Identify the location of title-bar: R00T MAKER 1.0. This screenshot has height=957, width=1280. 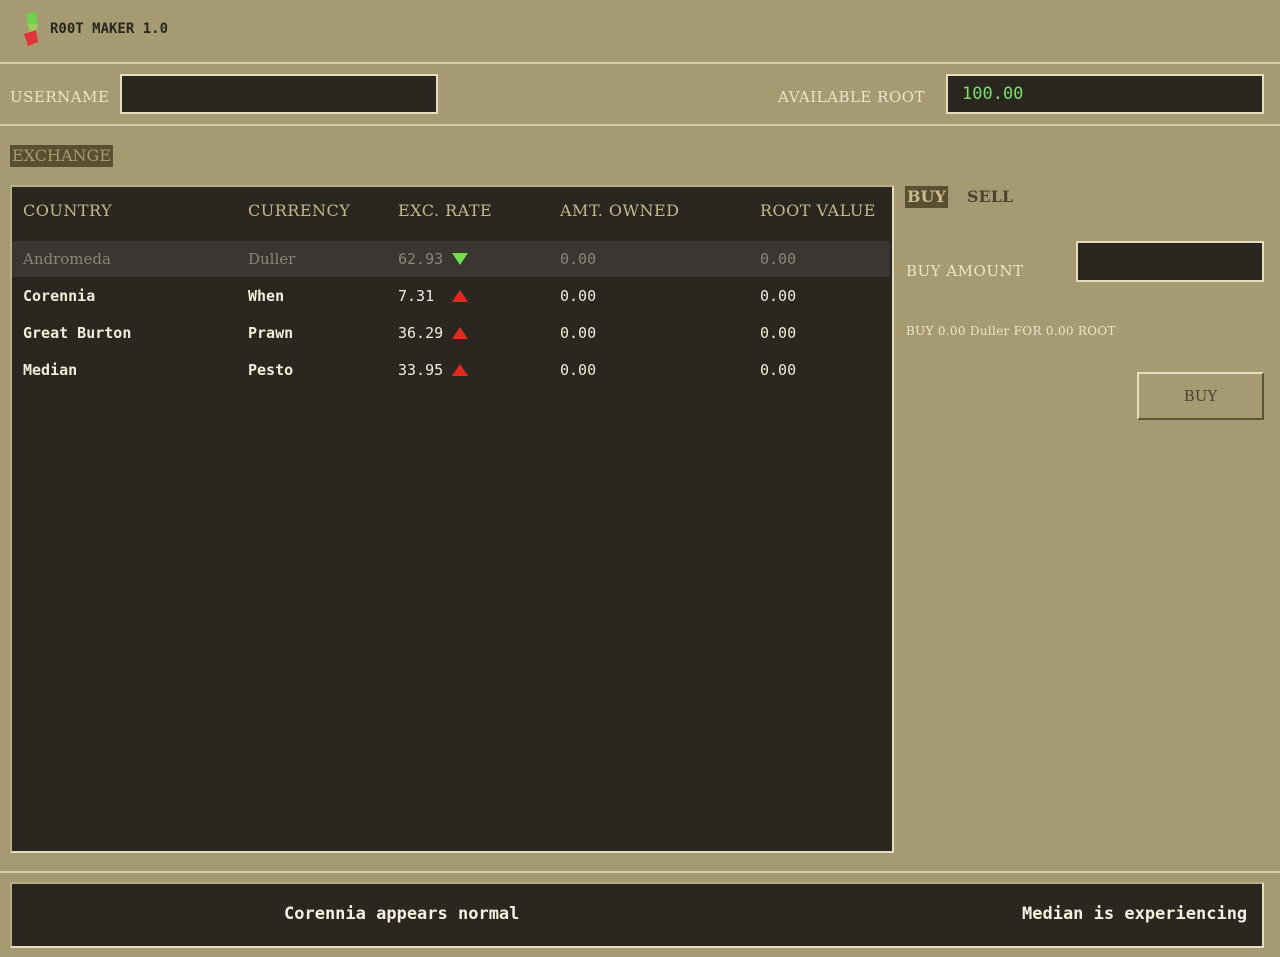
(640, 32).